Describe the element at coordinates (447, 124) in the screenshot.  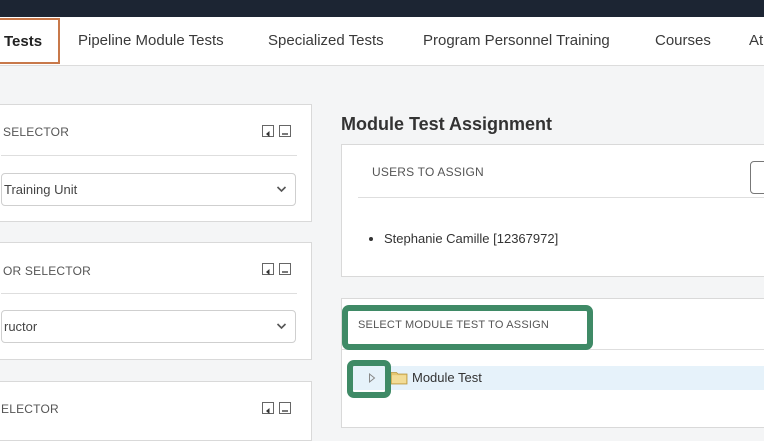
I see `page-title: Module Test Assignment` at that location.